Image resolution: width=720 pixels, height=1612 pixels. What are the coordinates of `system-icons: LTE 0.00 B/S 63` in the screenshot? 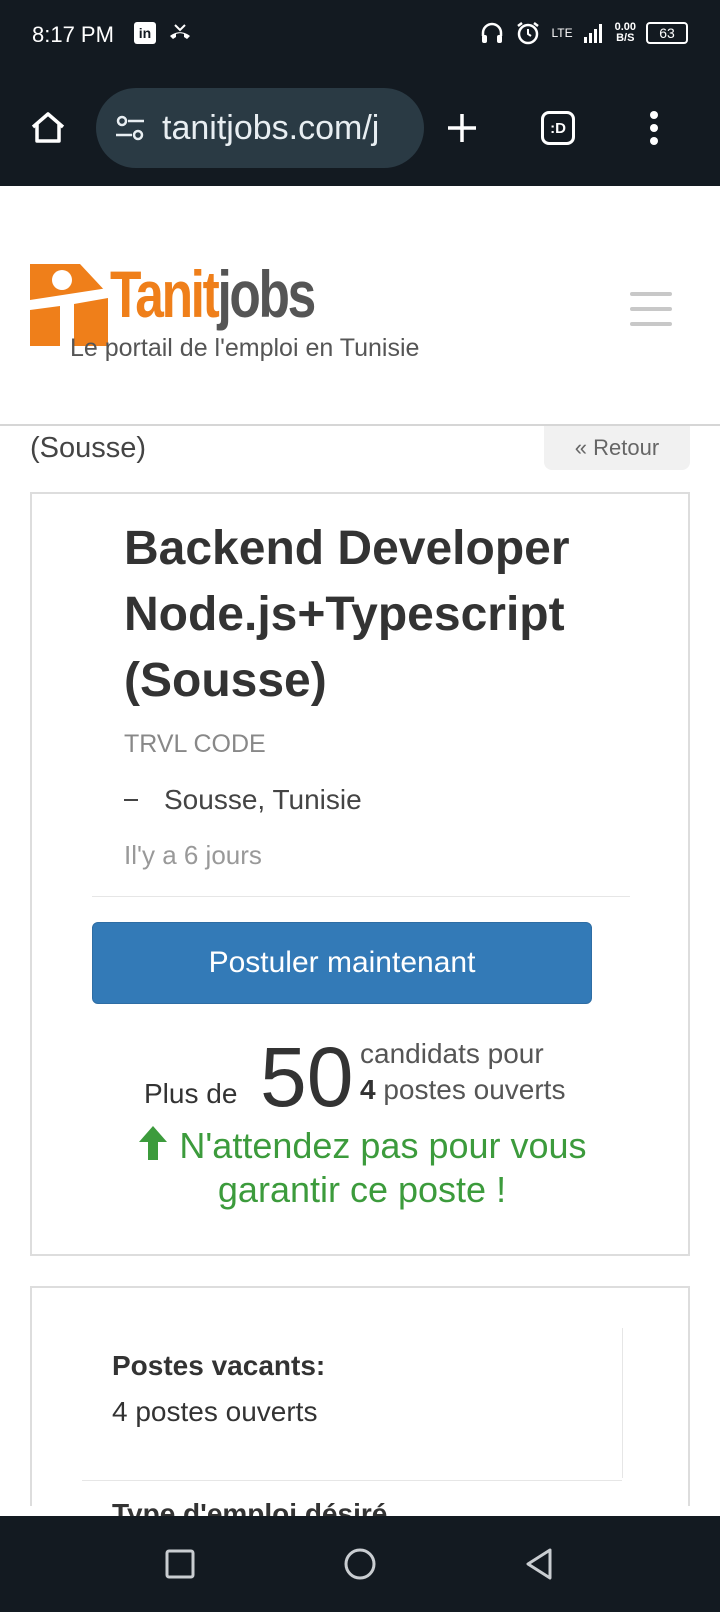 It's located at (583, 33).